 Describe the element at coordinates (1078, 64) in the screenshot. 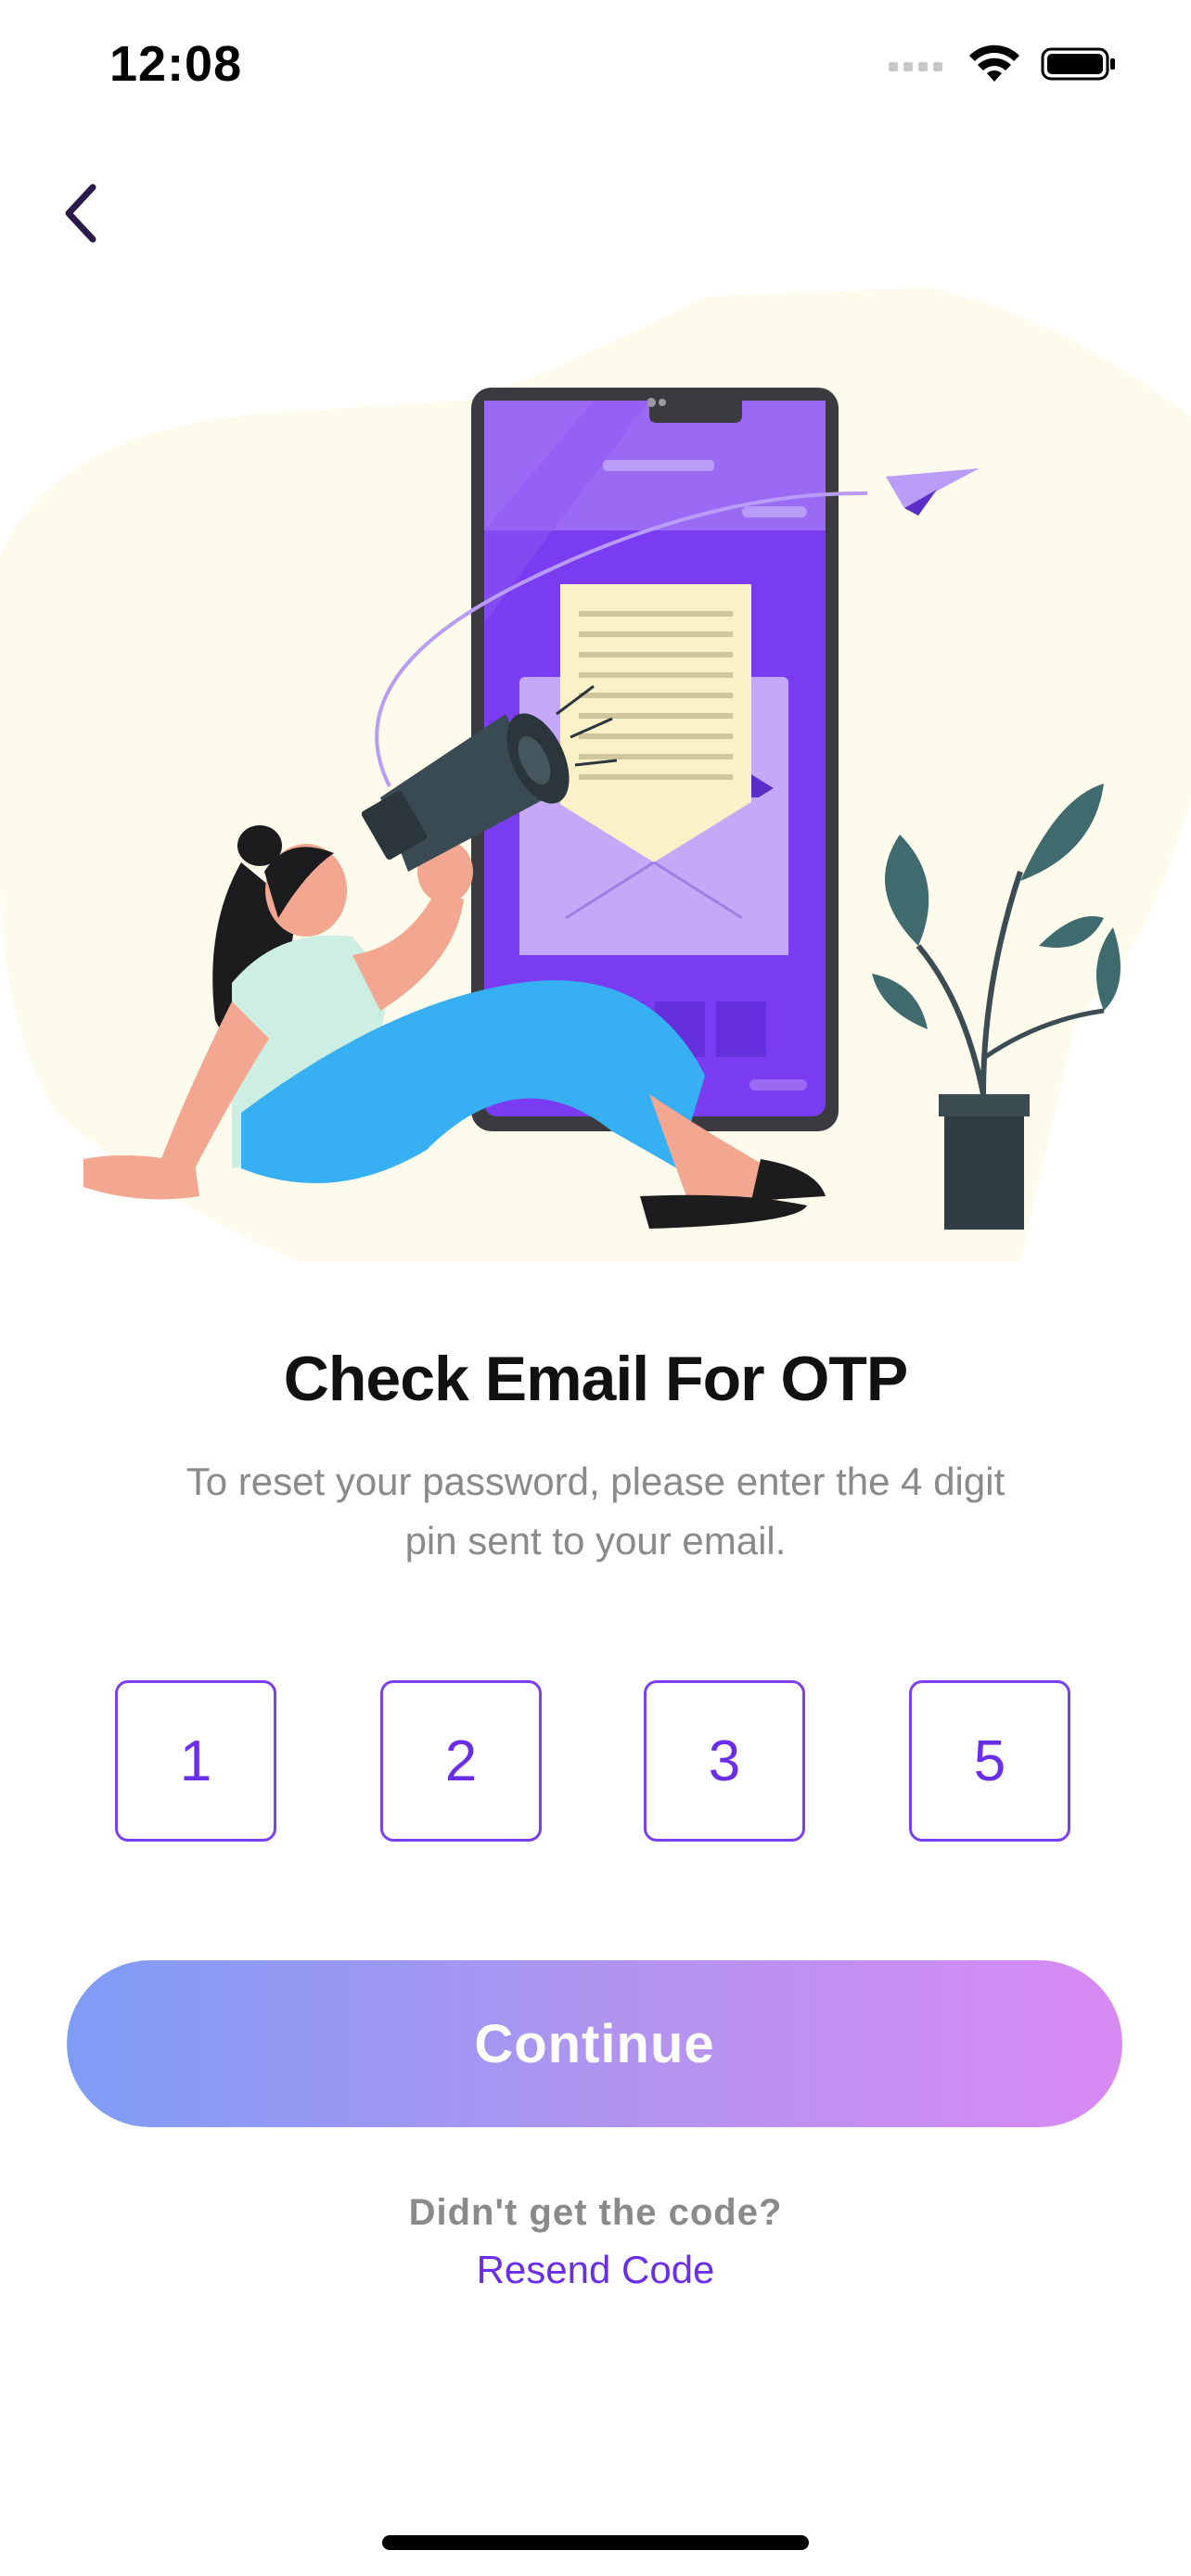

I see `battery-icon` at that location.